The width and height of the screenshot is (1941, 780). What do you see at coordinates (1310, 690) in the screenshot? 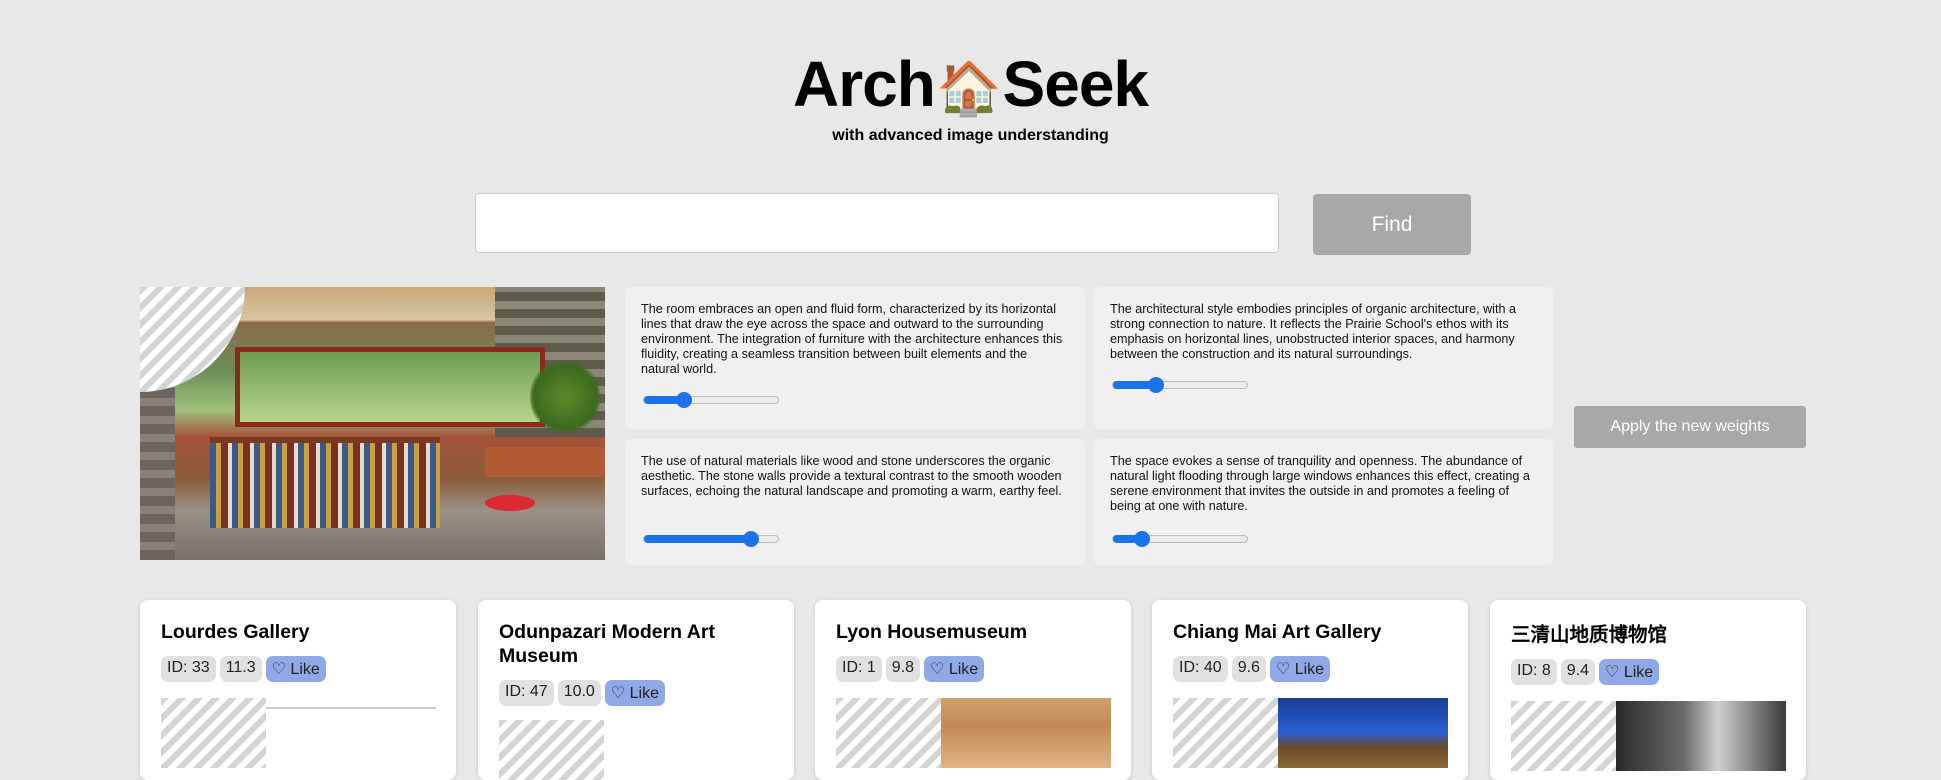
I see `result-card: Chiang Mai Art Gallery ID: 40 9.6 ♡ Like` at bounding box center [1310, 690].